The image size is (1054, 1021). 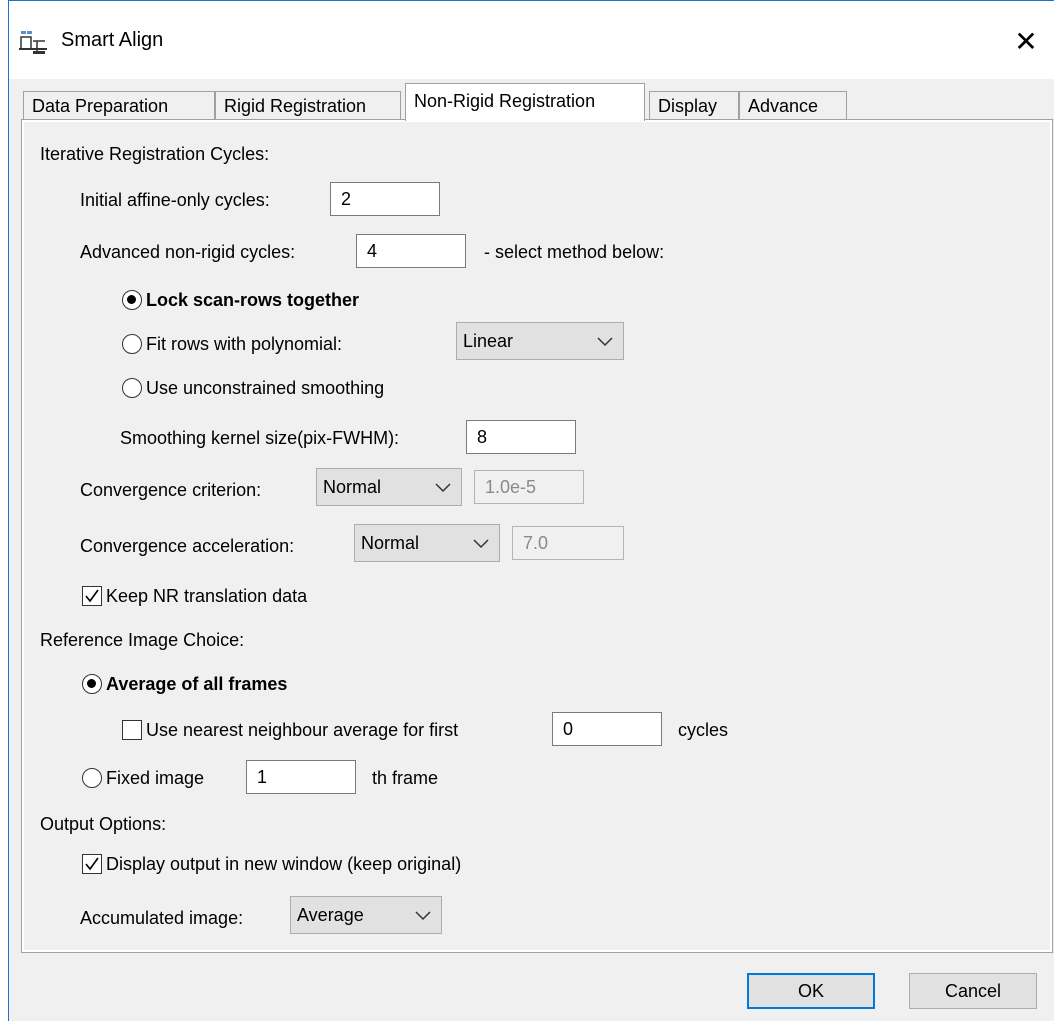 What do you see at coordinates (330, 915) in the screenshot?
I see `accumulated-select-value: Average` at bounding box center [330, 915].